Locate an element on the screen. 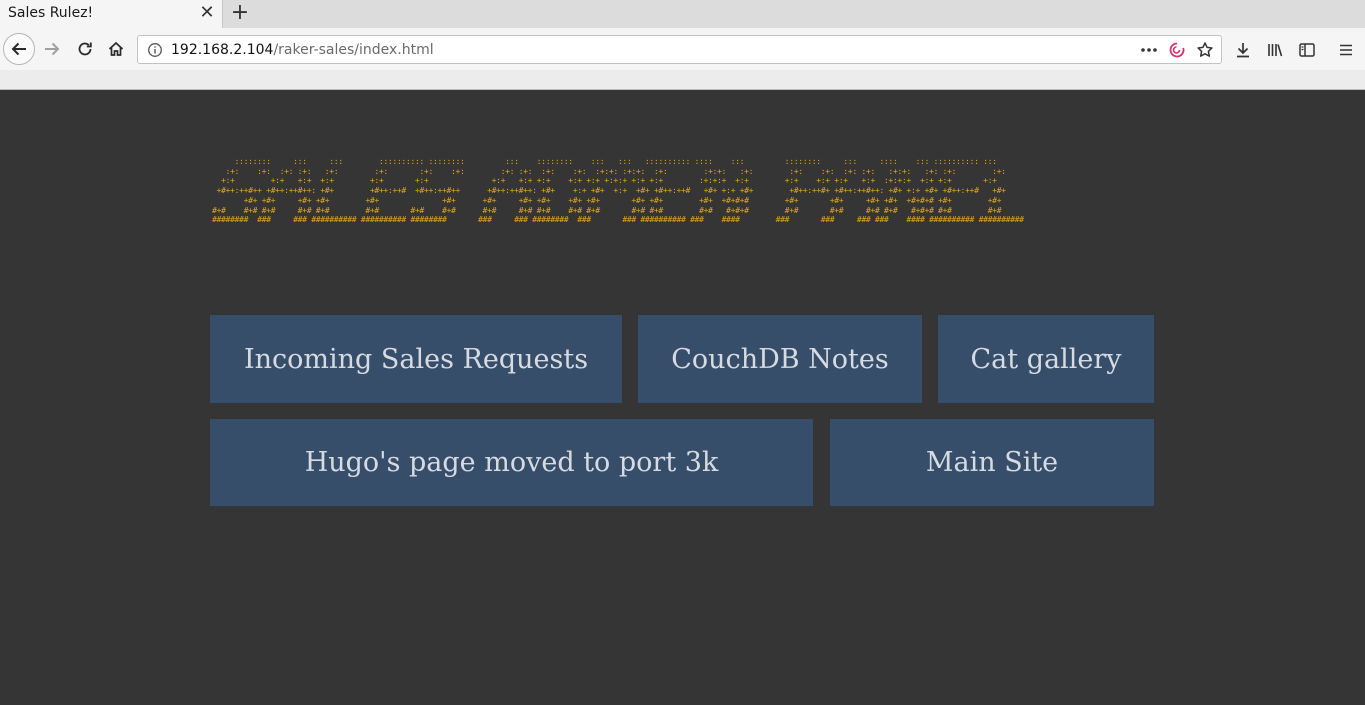  info-icon is located at coordinates (155, 50).